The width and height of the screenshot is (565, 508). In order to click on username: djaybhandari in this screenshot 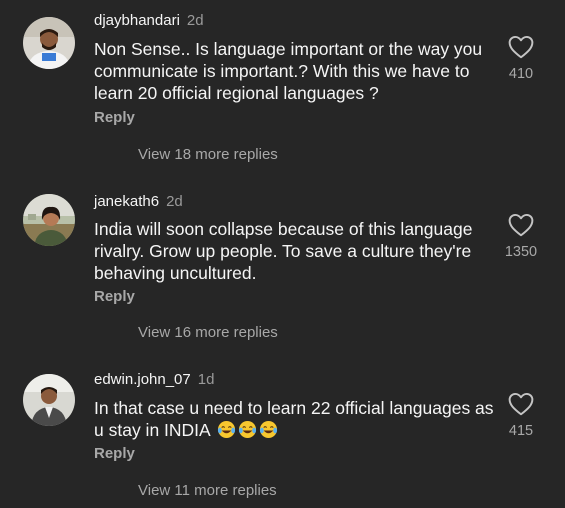, I will do `click(137, 20)`.